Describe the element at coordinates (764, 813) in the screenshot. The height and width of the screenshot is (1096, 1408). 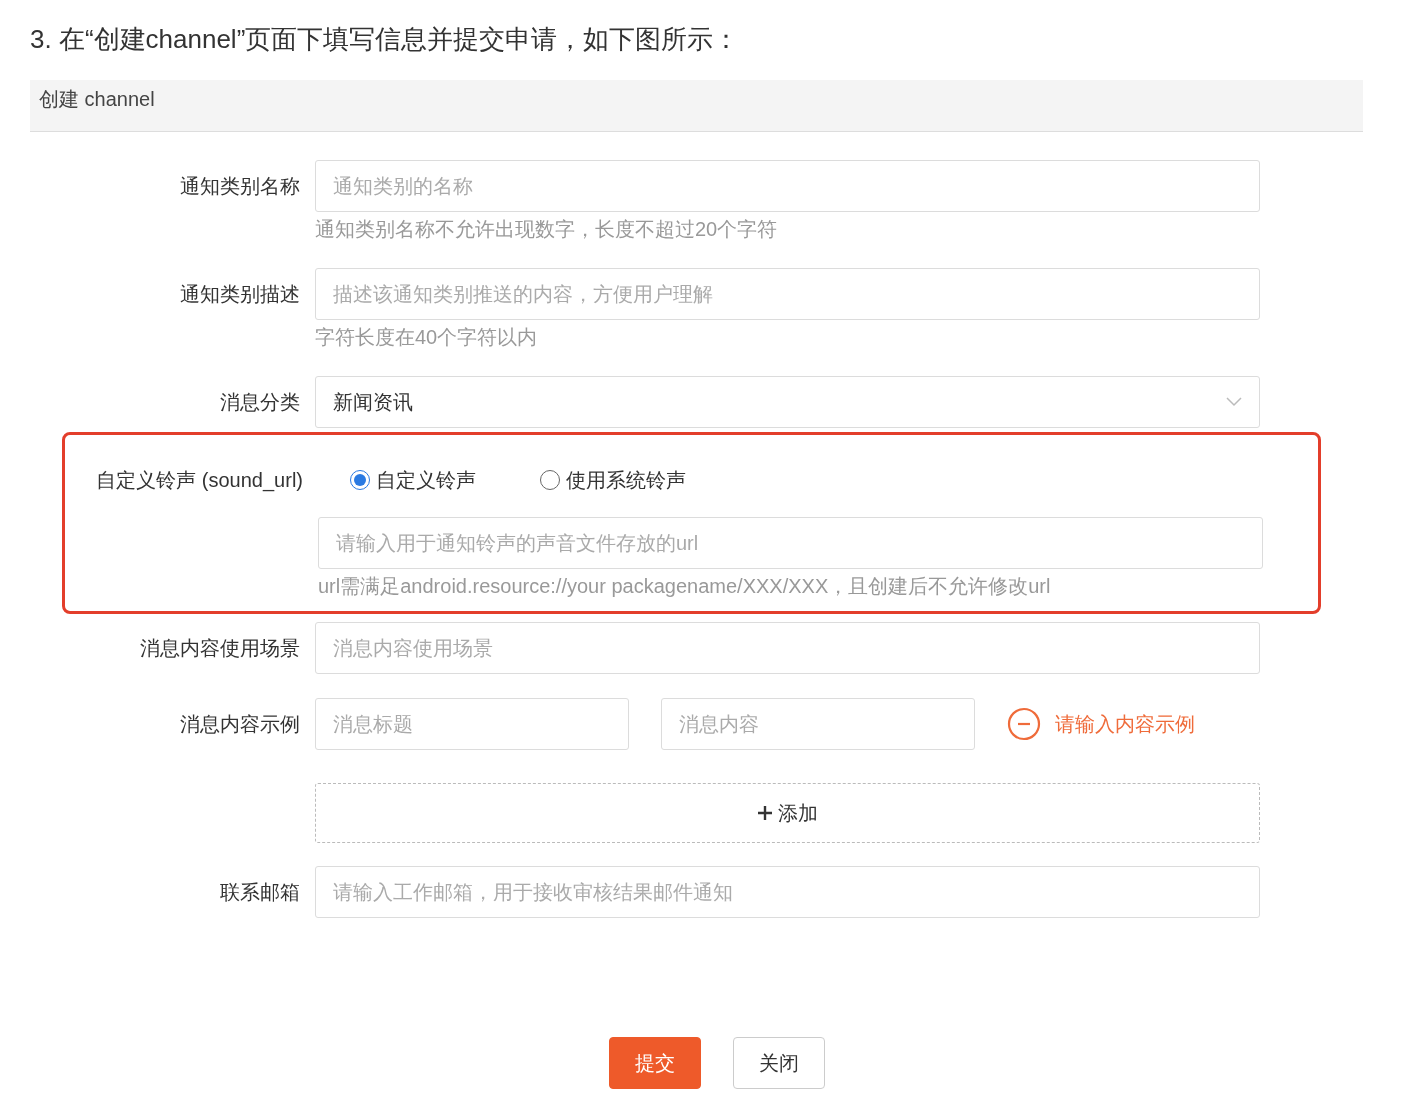
I see `plus-icon` at that location.